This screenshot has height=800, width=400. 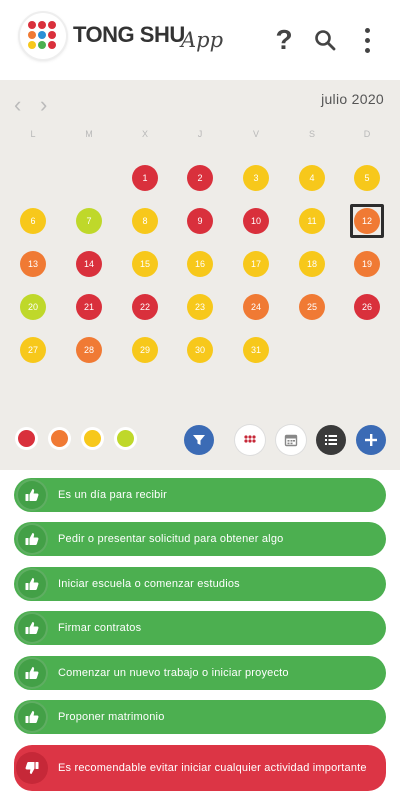 I want to click on activity-text: Proponer matrimonio, so click(x=111, y=717).